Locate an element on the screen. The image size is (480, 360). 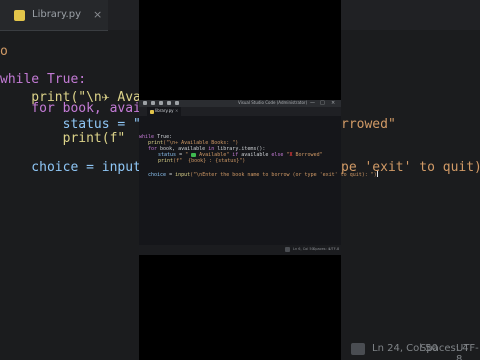
bottom-letterbox is located at coordinates (240, 307).